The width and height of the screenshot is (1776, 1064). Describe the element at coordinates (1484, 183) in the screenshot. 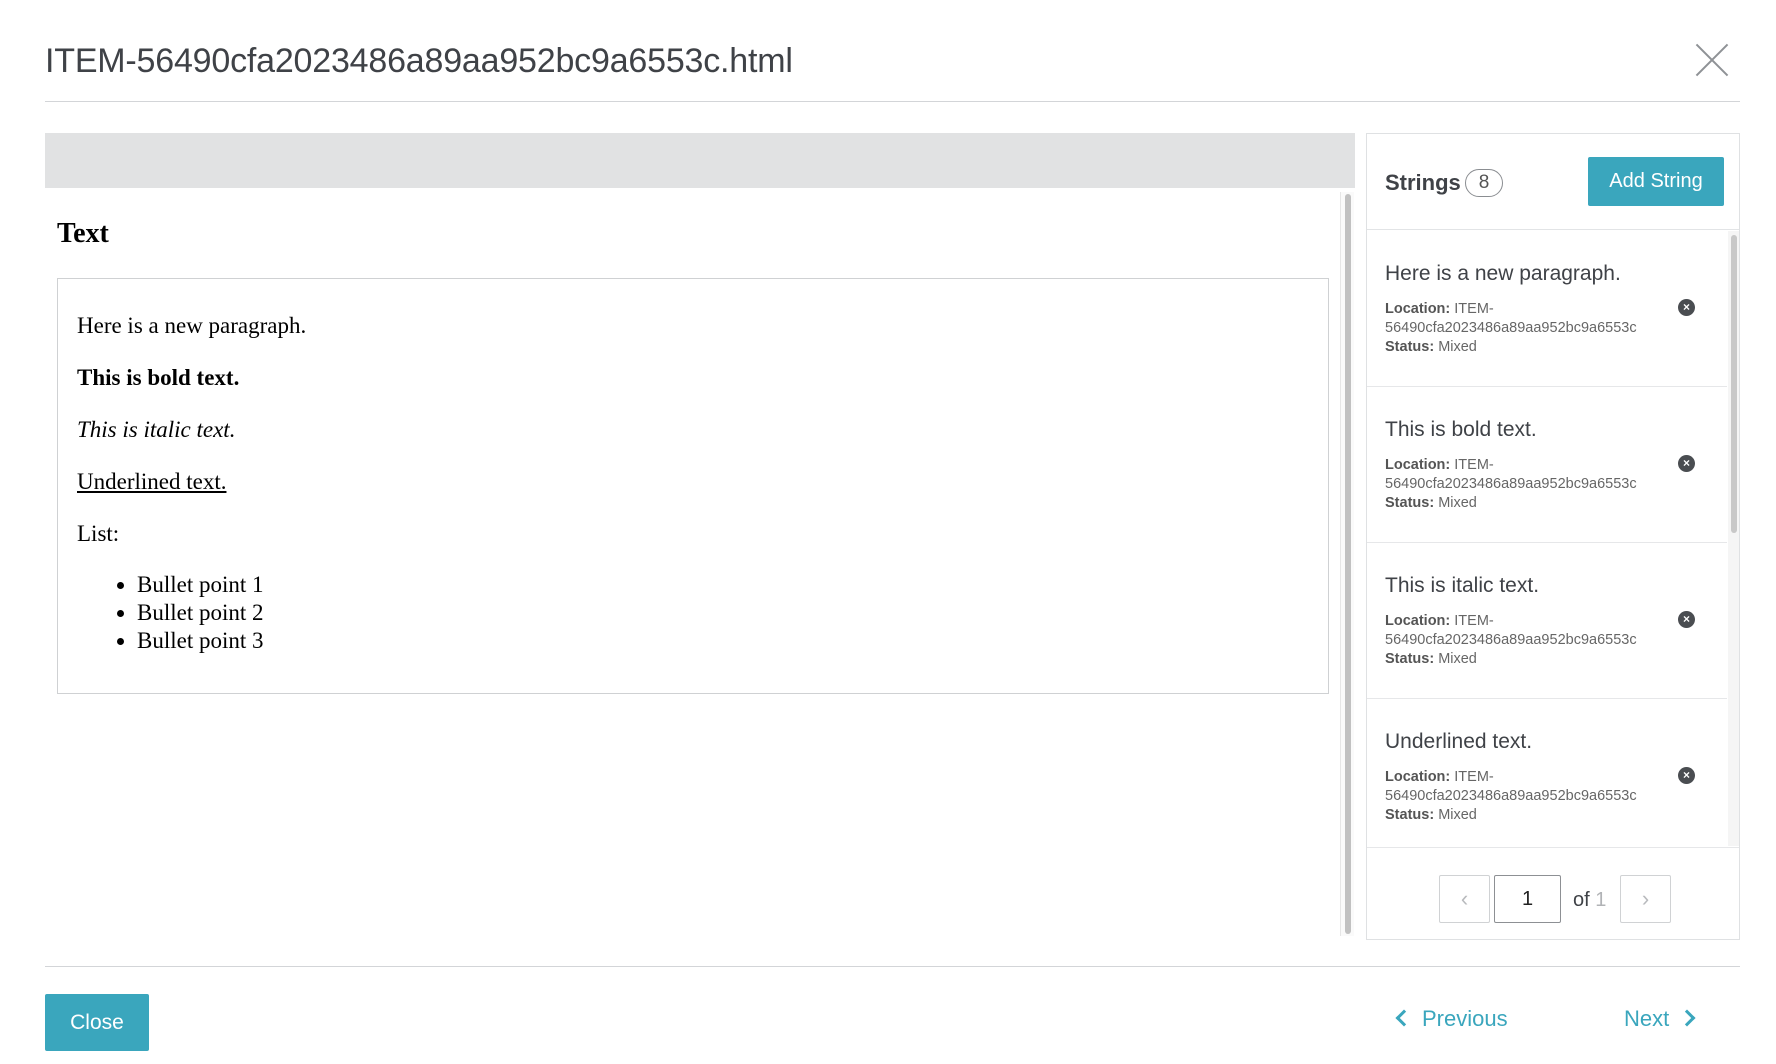

I see `strings-count-badge: 8` at that location.